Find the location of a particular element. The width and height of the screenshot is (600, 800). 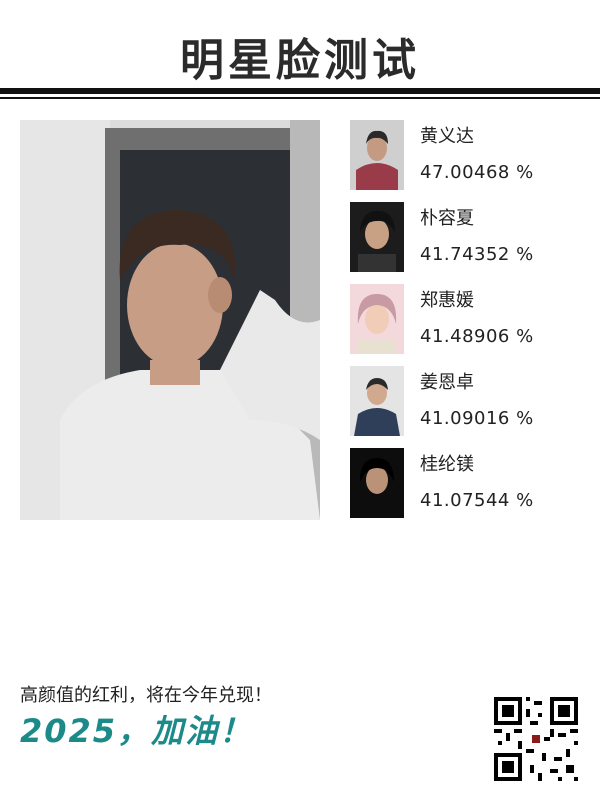

page-title: 明星脸测试 is located at coordinates (300, 60).